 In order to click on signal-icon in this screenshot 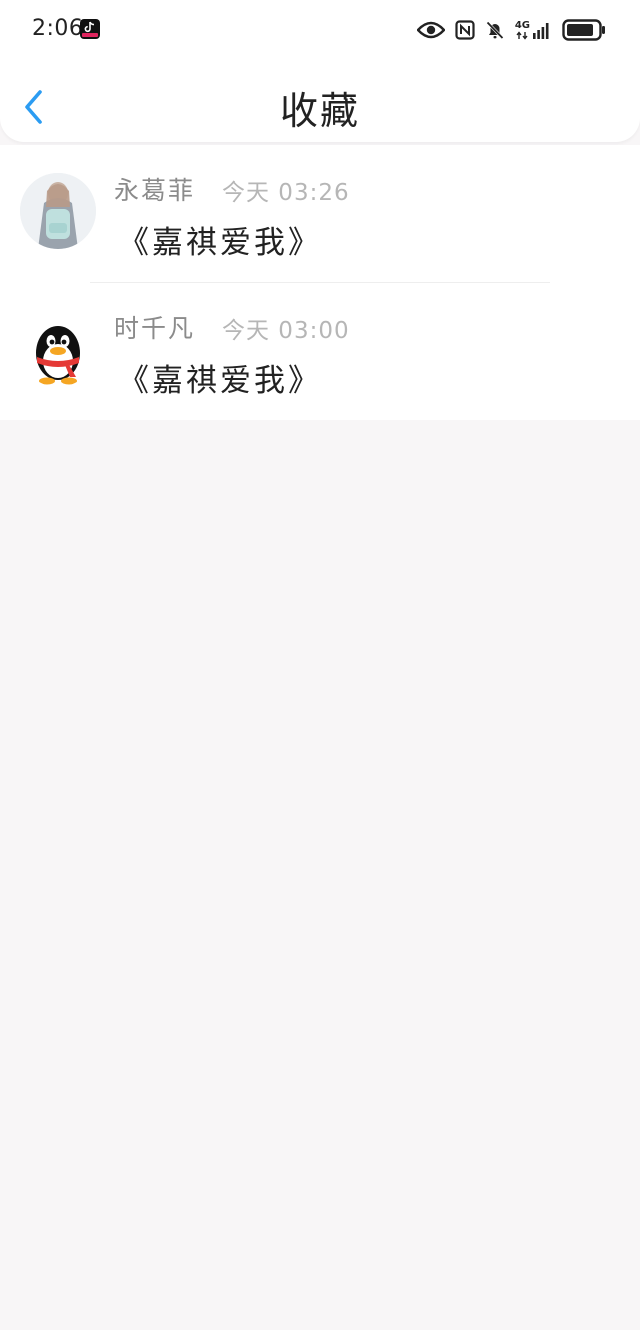, I will do `click(541, 31)`.